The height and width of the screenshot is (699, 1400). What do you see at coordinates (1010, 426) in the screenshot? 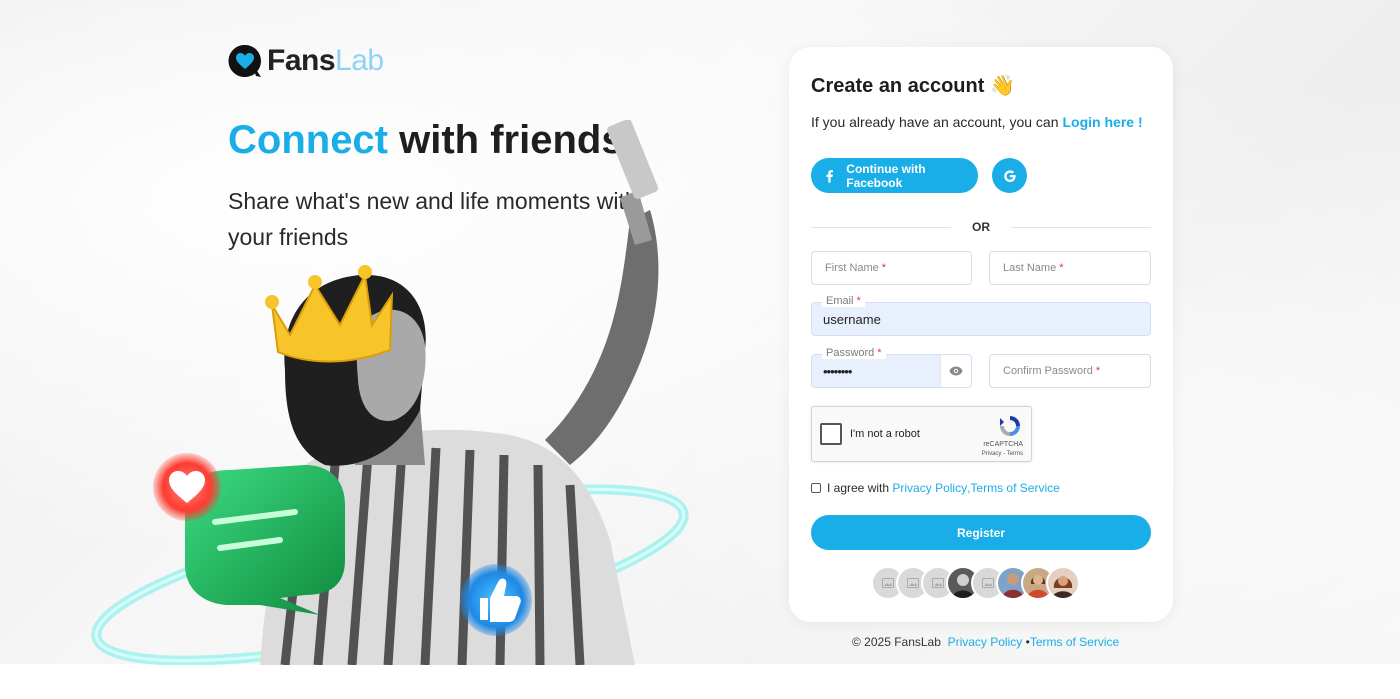
I see `recaptcha-logo-icon` at bounding box center [1010, 426].